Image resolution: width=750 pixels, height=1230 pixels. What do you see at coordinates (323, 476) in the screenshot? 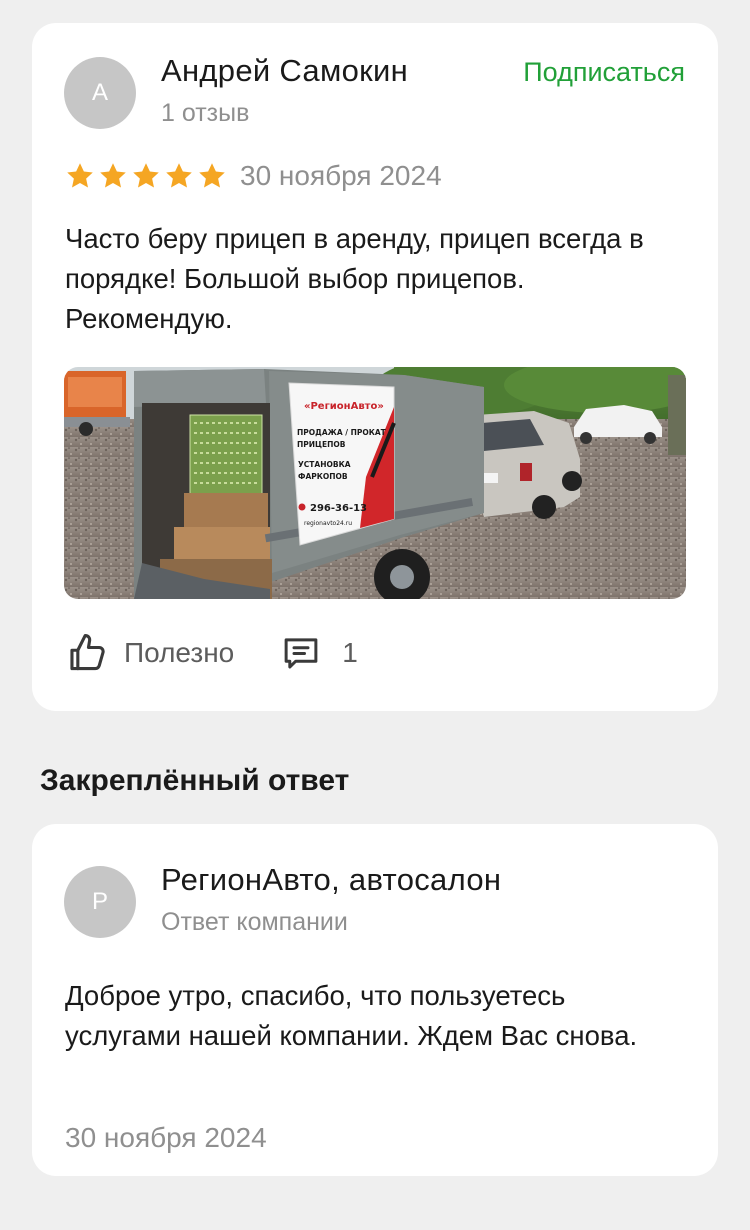
I see `banner-line-4: ФАРКОПОВ` at bounding box center [323, 476].